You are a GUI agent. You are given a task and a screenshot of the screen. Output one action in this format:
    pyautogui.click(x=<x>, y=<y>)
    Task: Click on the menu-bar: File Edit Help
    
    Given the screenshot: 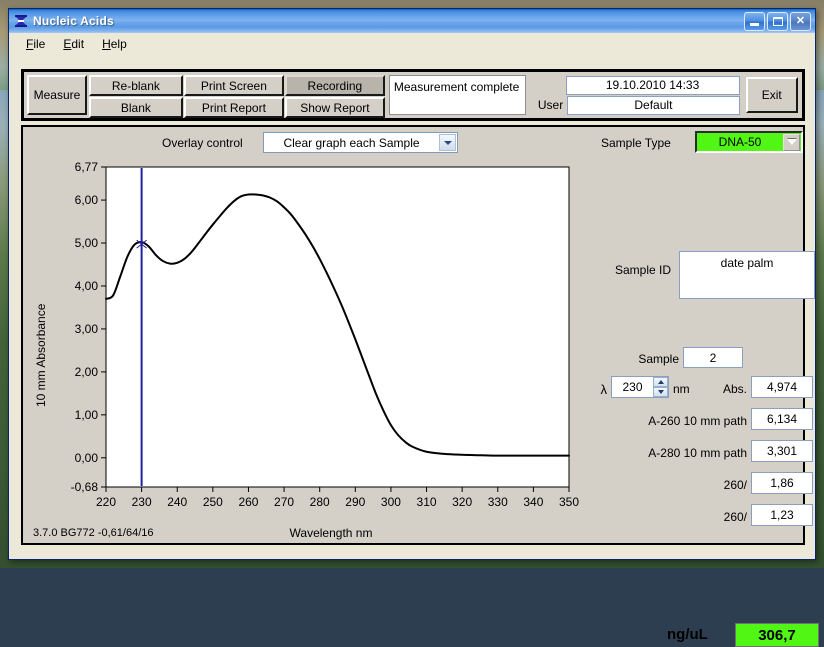 What is the action you would take?
    pyautogui.click(x=412, y=44)
    